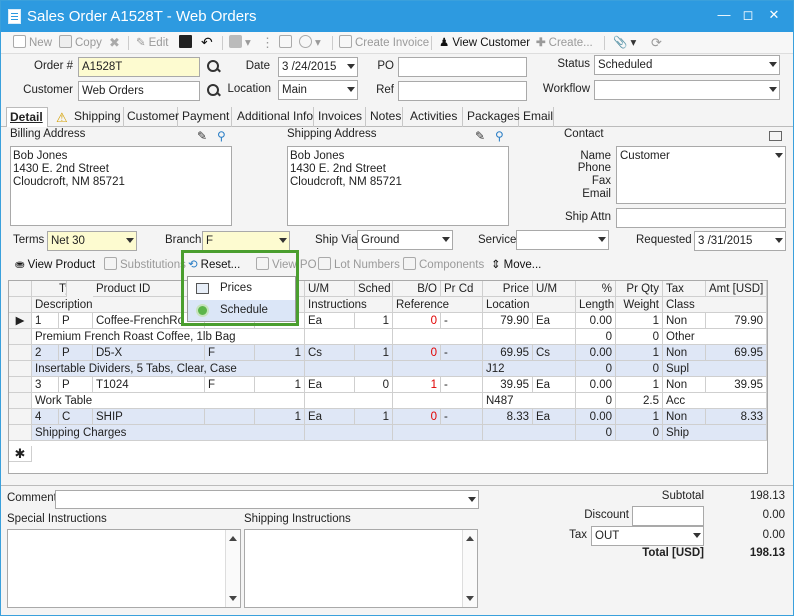  I want to click on scroll-up-icon, so click(233, 538).